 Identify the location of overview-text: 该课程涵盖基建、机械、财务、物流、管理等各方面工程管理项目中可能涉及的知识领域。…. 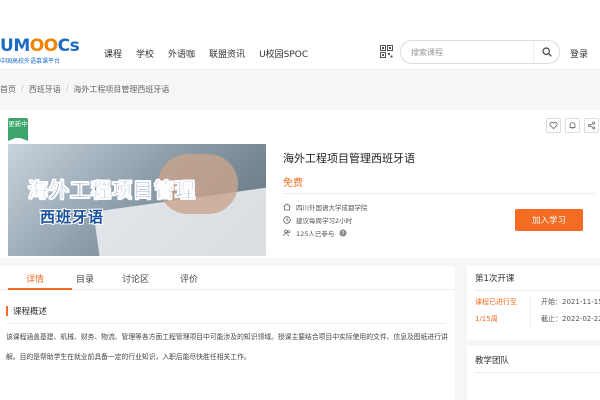
(227, 347).